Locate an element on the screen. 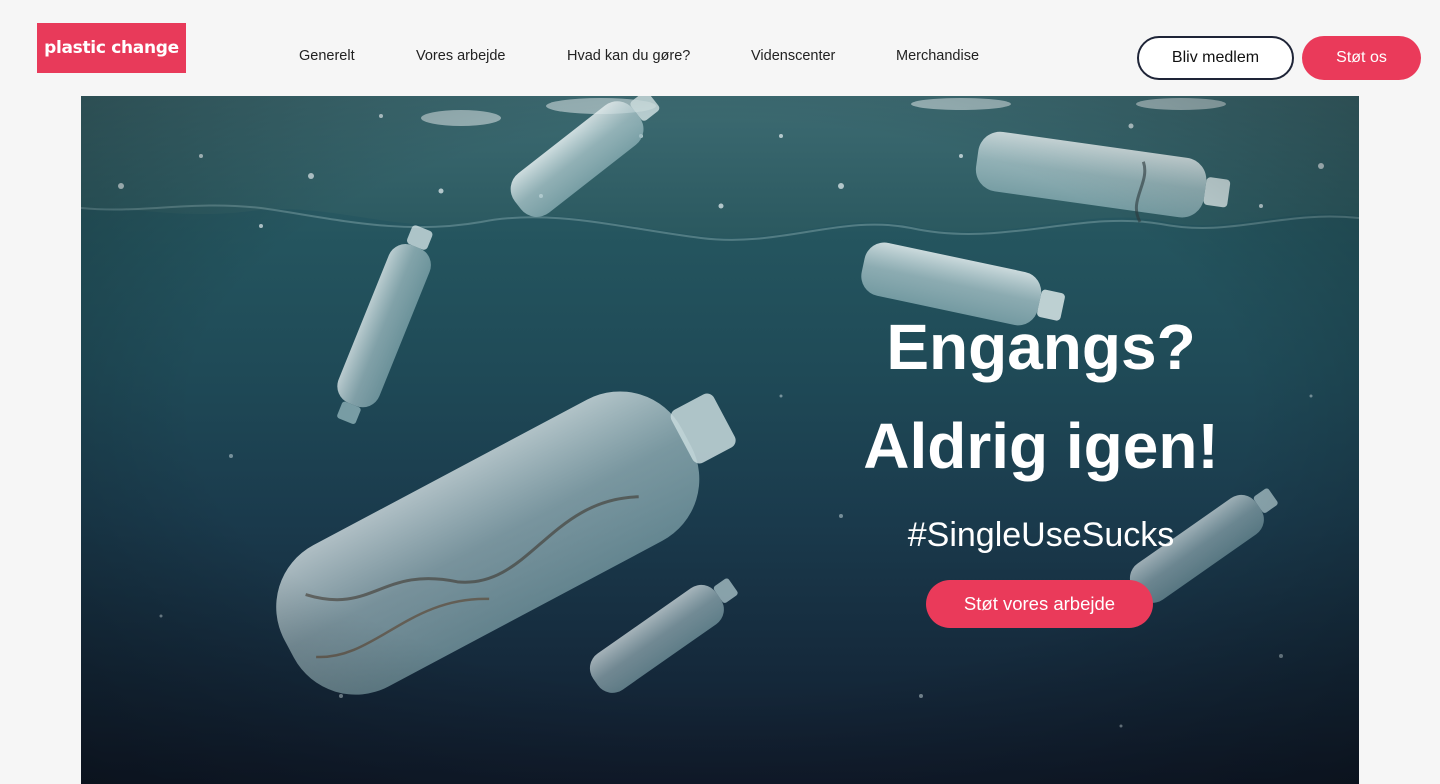  hero-title-line2: Aldrig igen! is located at coordinates (1041, 446).